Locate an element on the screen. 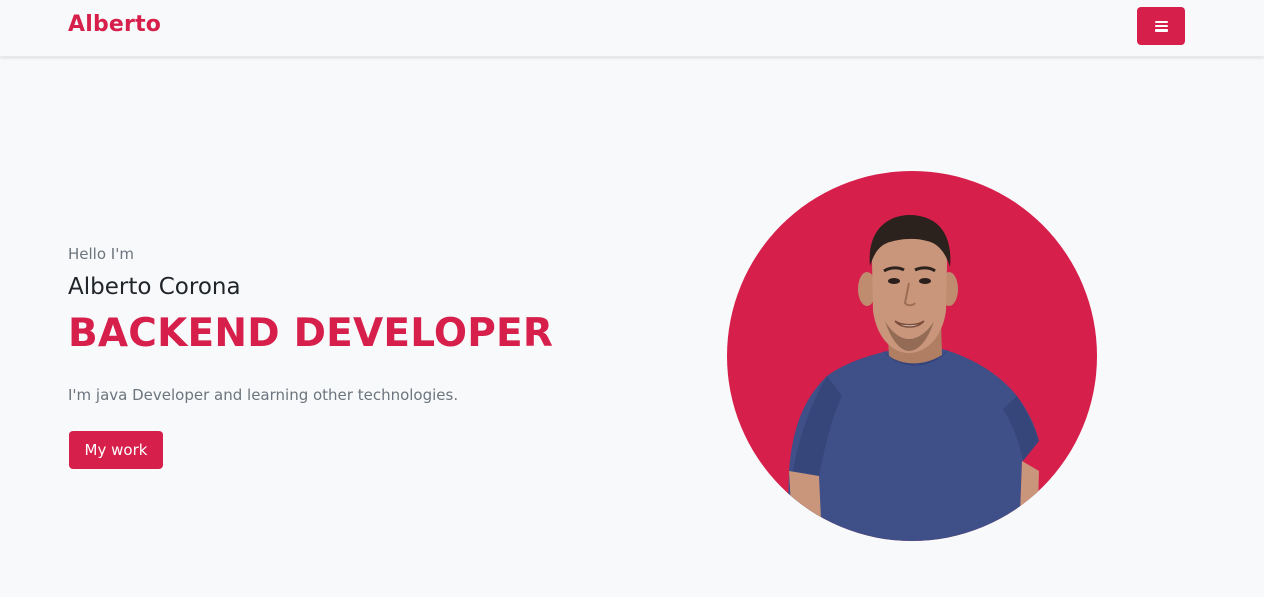  menu-toggle-button is located at coordinates (1161, 26).